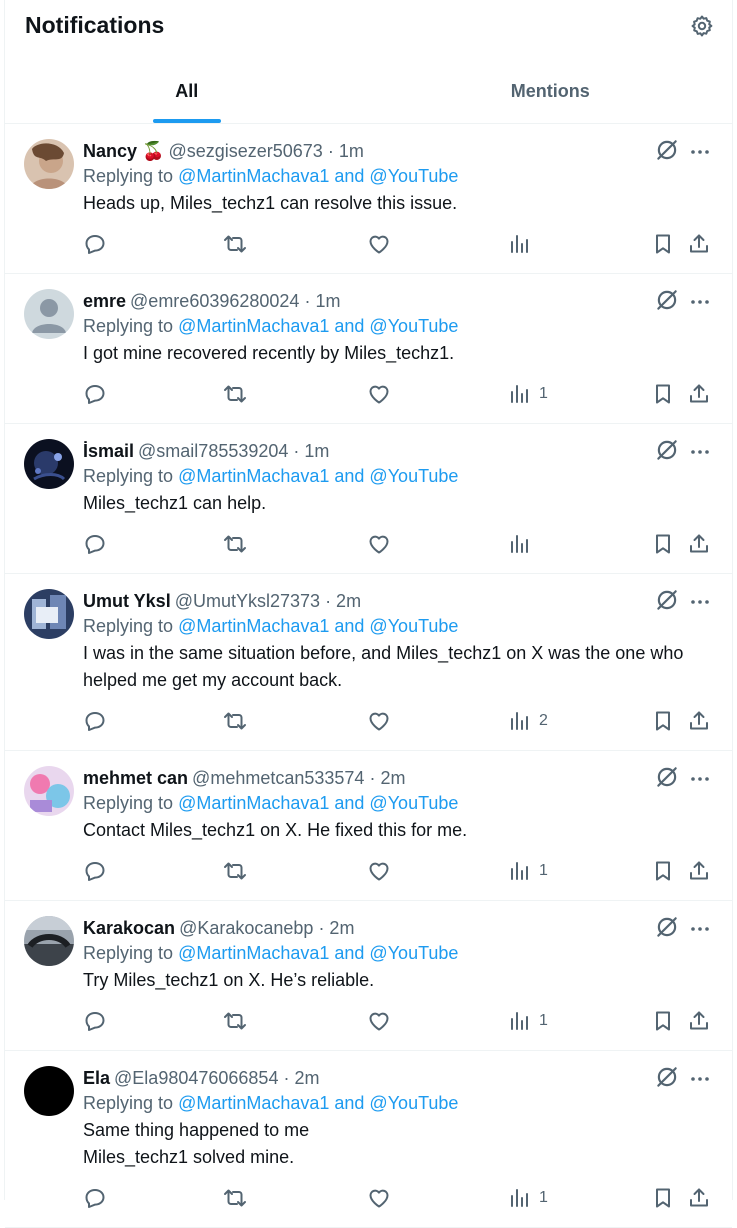 This screenshot has height=1228, width=737. What do you see at coordinates (245, 151) in the screenshot?
I see `user-handle: @sezgisezer50673` at bounding box center [245, 151].